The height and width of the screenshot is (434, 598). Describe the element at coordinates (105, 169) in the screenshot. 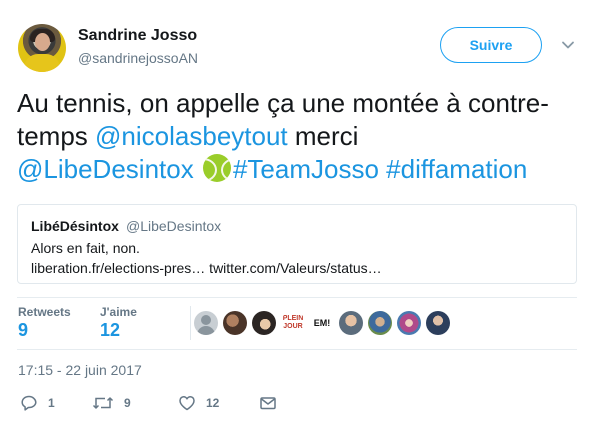

I see `mention-libedesintox: @LibeDesintox` at that location.